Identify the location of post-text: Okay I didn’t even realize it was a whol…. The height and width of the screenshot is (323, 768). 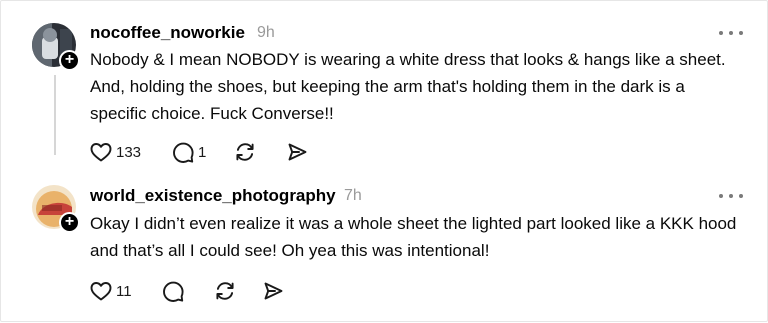
(413, 237).